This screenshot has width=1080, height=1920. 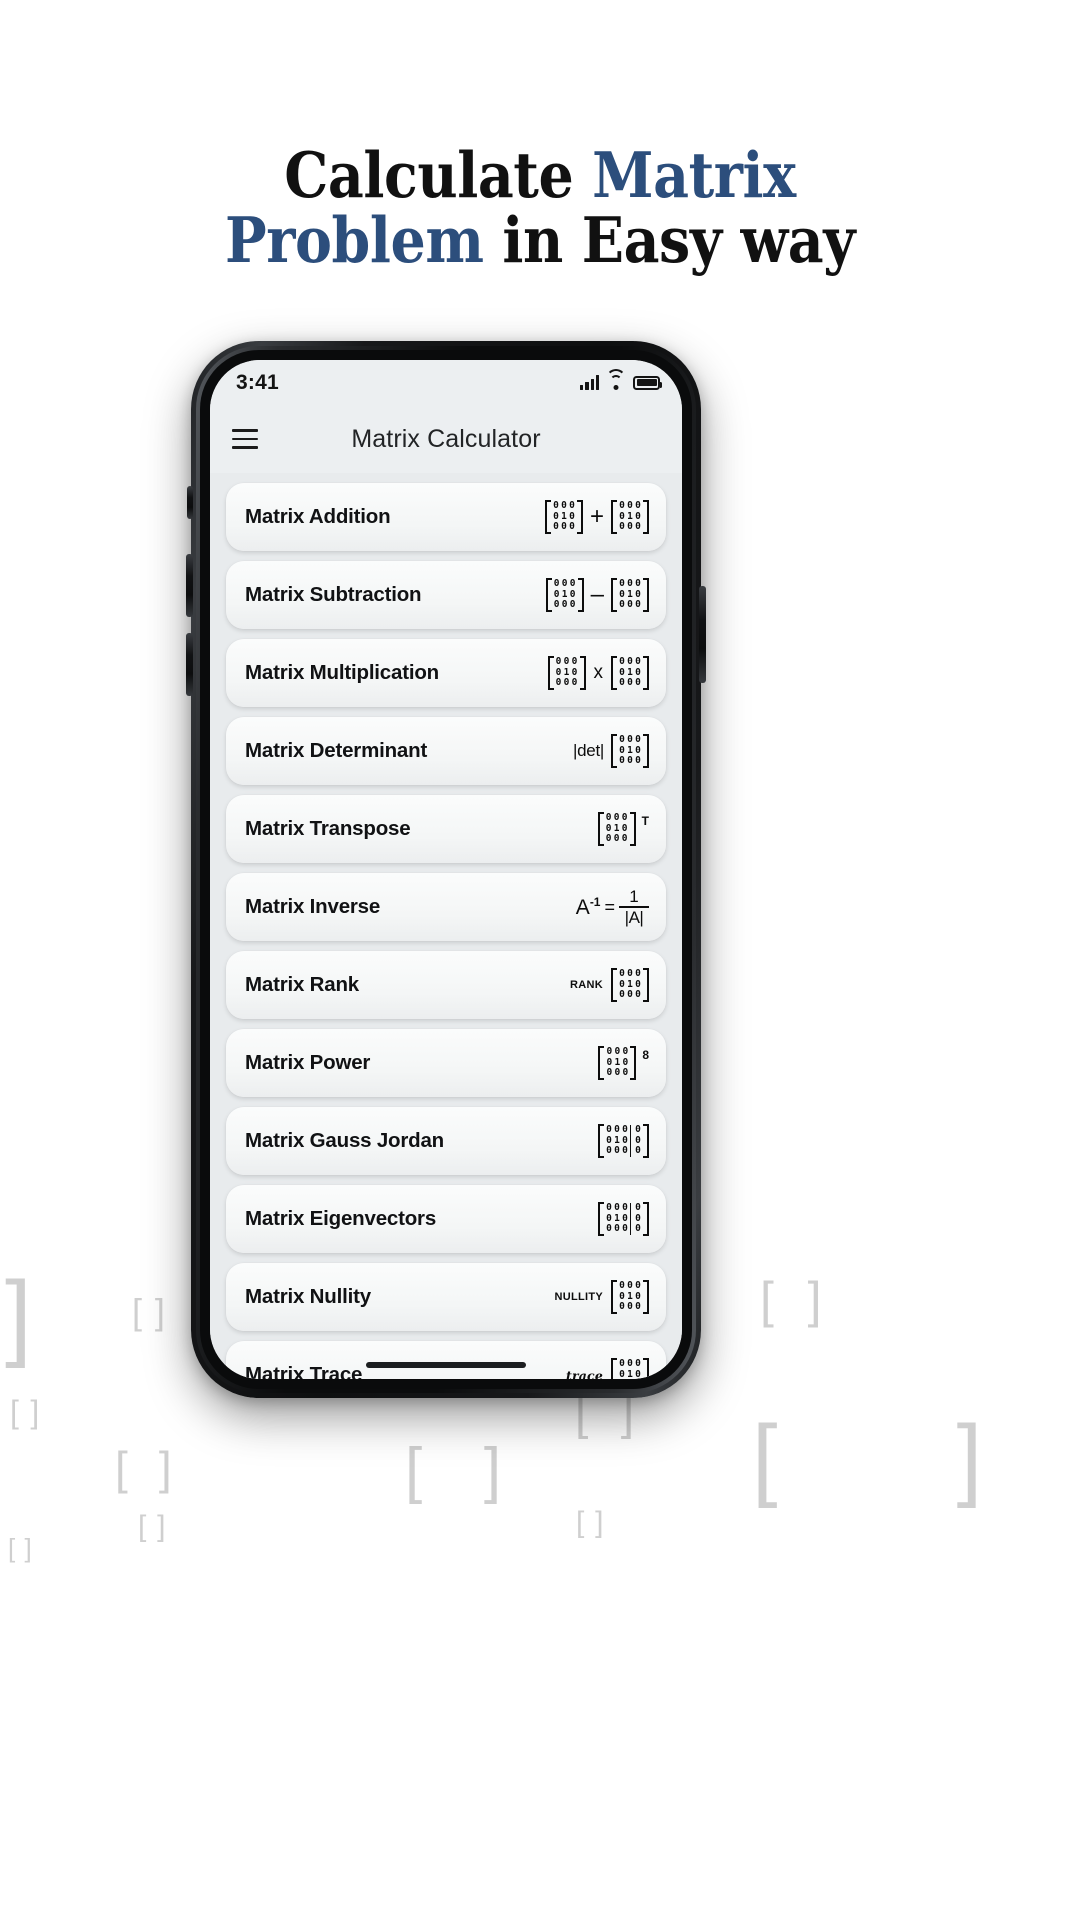 What do you see at coordinates (586, 985) in the screenshot?
I see `icon-prefix-label: RANK` at bounding box center [586, 985].